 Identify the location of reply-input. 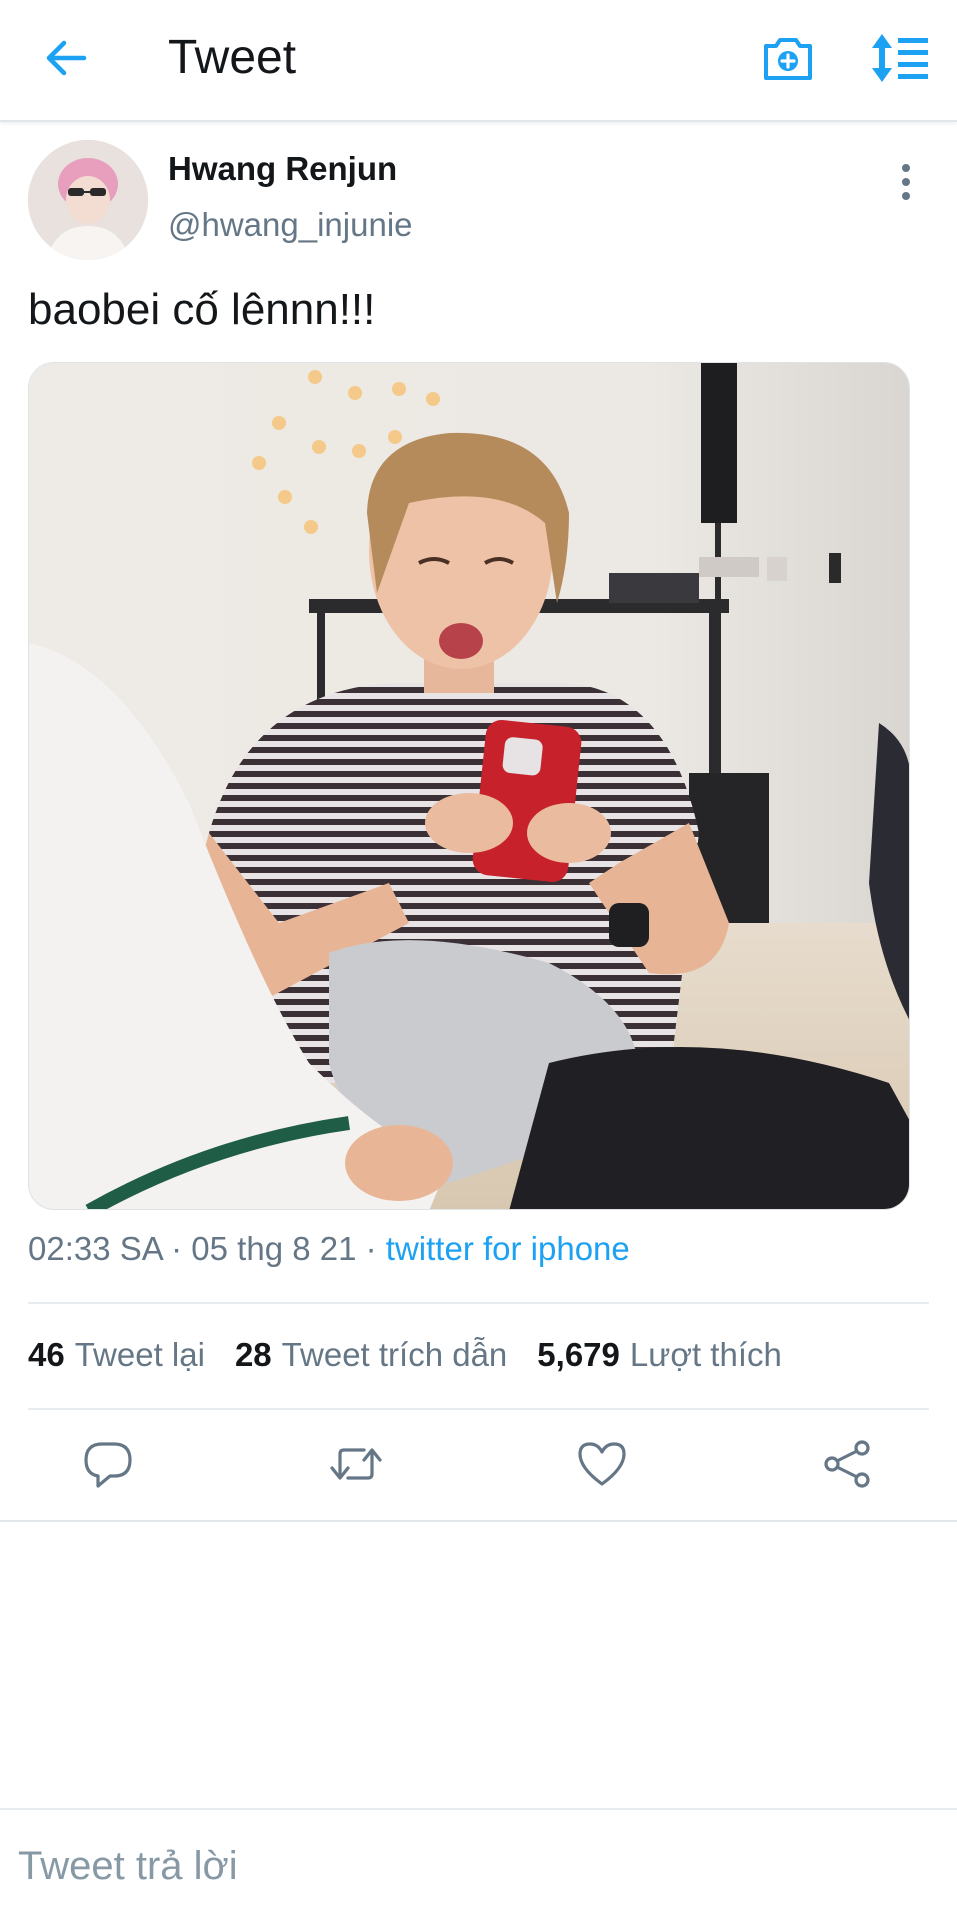
(478, 1866).